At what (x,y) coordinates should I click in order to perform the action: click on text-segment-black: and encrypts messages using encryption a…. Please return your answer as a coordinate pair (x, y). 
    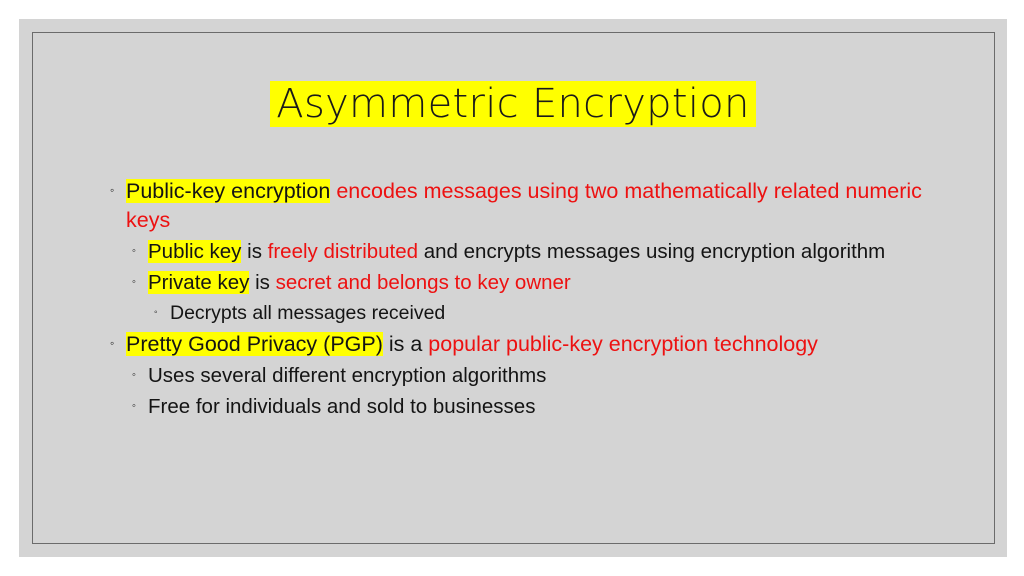
    Looking at the image, I should click on (652, 251).